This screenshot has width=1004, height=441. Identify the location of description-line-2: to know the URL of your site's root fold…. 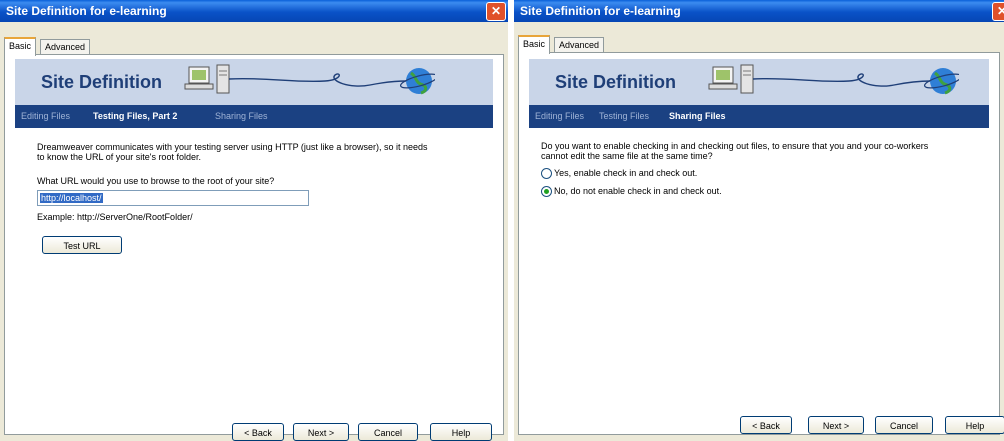
(119, 157).